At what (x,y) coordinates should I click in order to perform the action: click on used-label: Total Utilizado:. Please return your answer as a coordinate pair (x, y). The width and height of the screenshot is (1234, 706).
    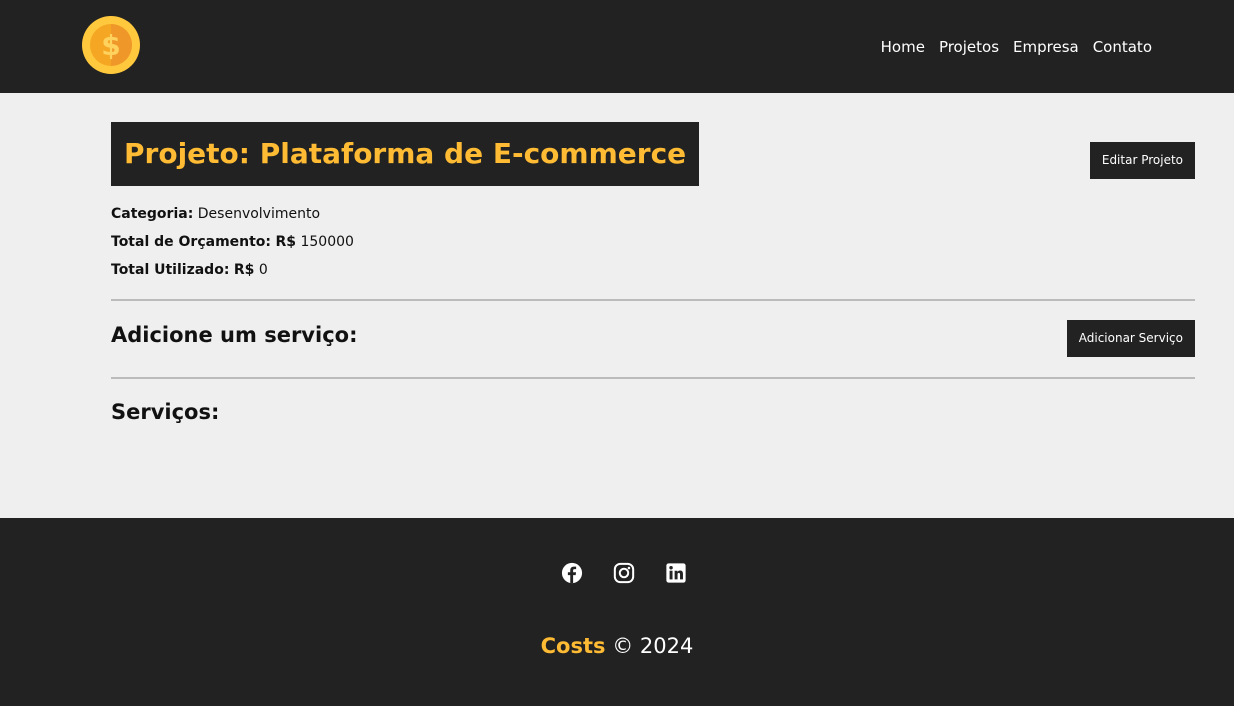
    Looking at the image, I should click on (170, 270).